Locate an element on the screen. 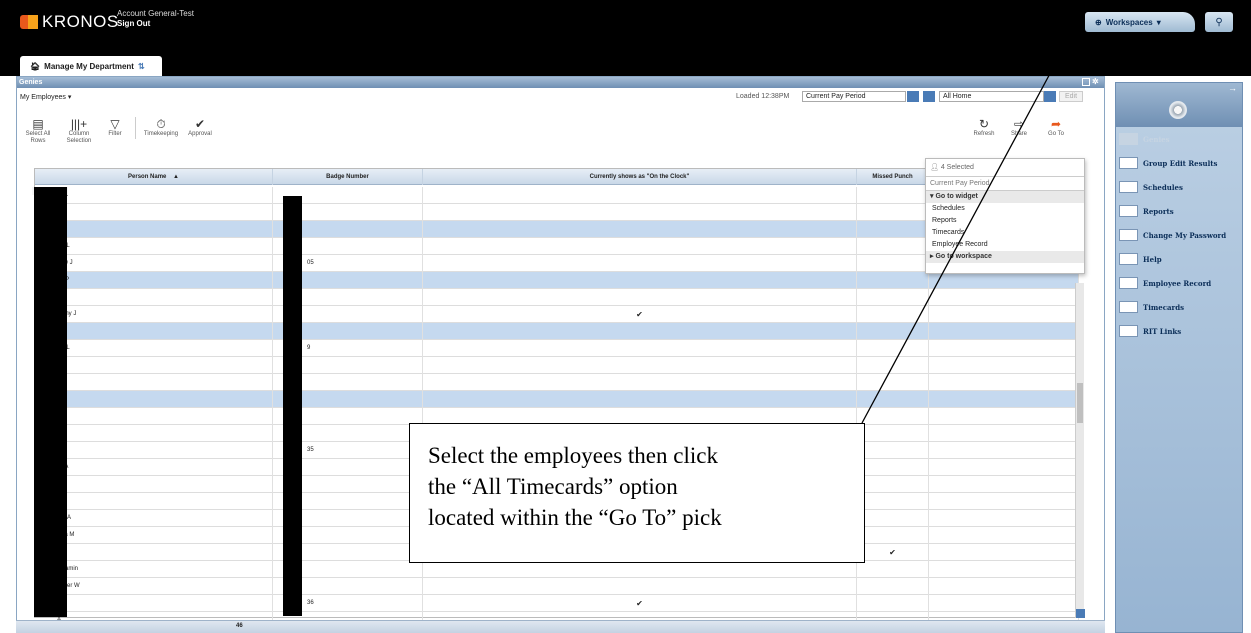 The height and width of the screenshot is (633, 1251). sidebar-item-timecards: Timecards is located at coordinates (1151, 307).